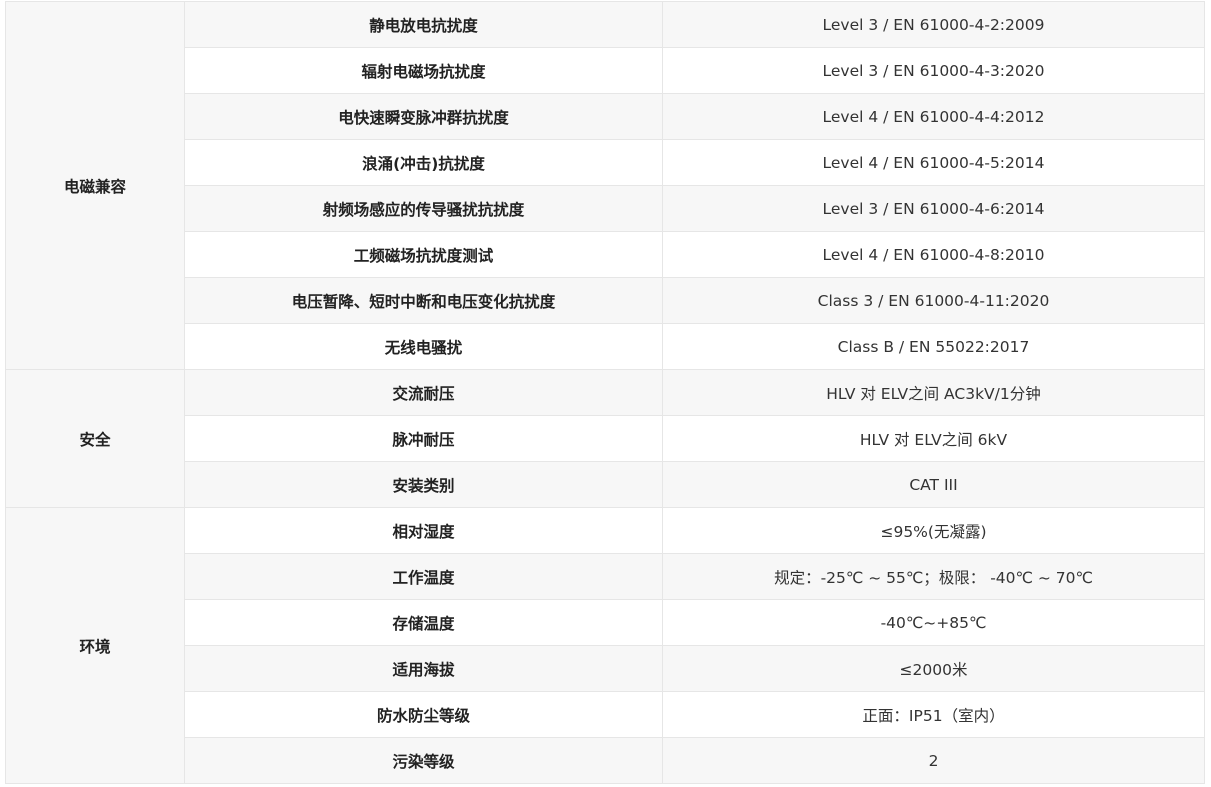  What do you see at coordinates (933, 622) in the screenshot?
I see `spec-value-cell: -40℃~+85℃` at bounding box center [933, 622].